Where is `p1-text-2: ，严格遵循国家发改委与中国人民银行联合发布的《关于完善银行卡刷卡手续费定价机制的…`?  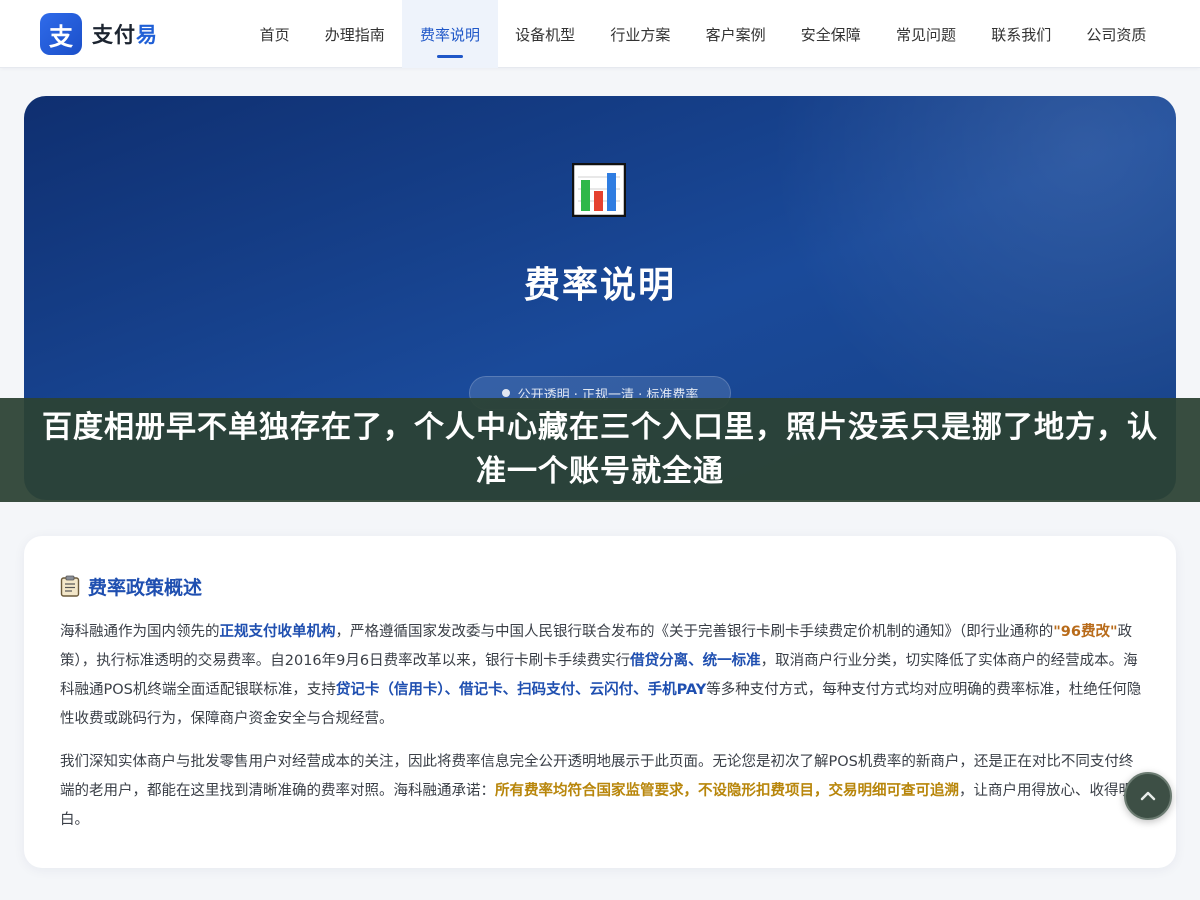
p1-text-2: ，严格遵循国家发改委与中国人民银行联合发布的《关于完善银行卡刷卡手续费定价机制的… is located at coordinates (694, 632).